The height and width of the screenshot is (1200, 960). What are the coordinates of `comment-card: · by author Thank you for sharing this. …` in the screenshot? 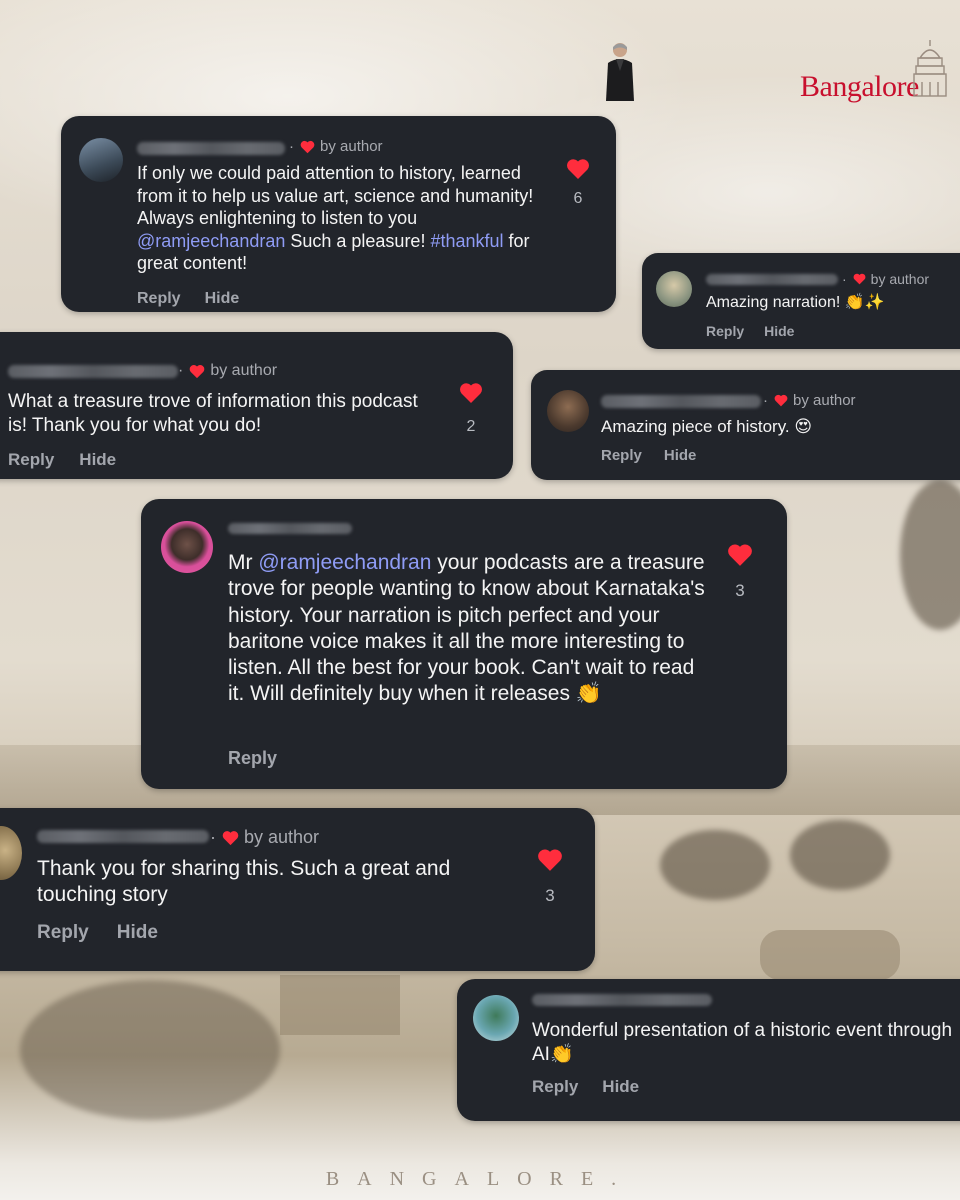 It's located at (297, 889).